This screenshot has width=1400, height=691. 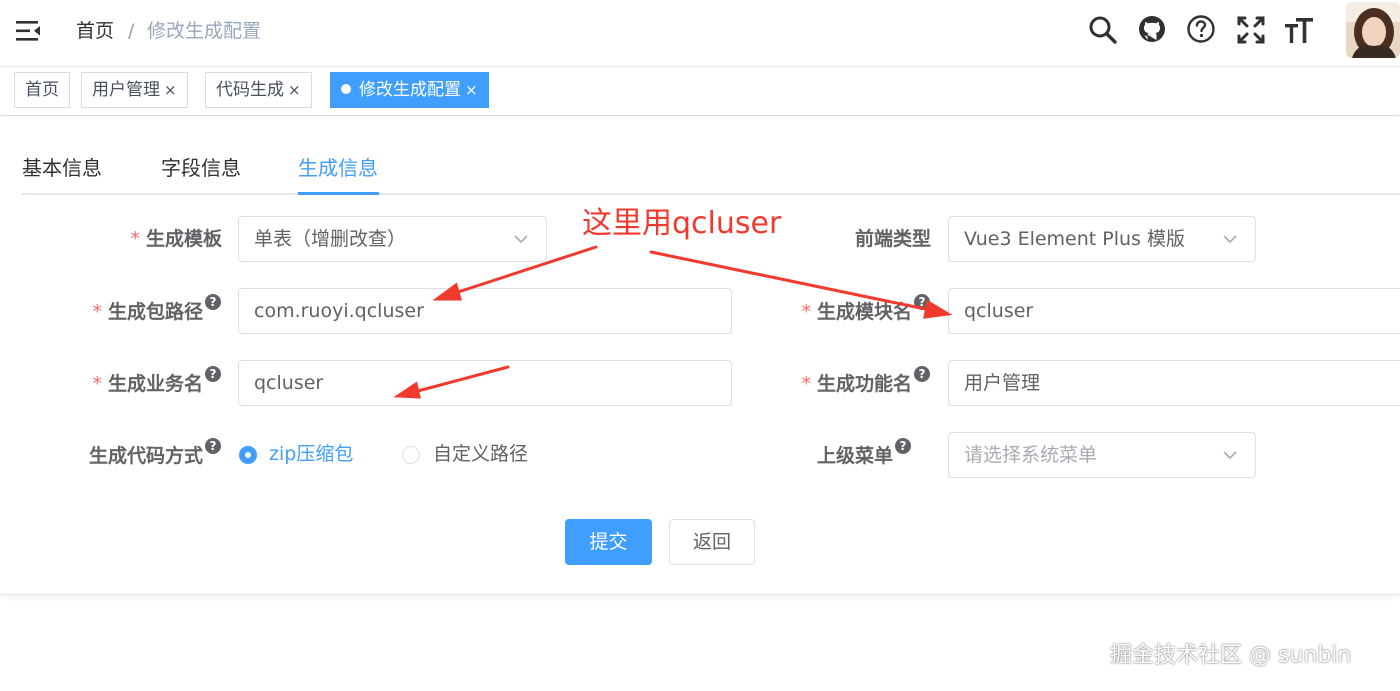 What do you see at coordinates (865, 382) in the screenshot?
I see `function-label: * 生成功能名?` at bounding box center [865, 382].